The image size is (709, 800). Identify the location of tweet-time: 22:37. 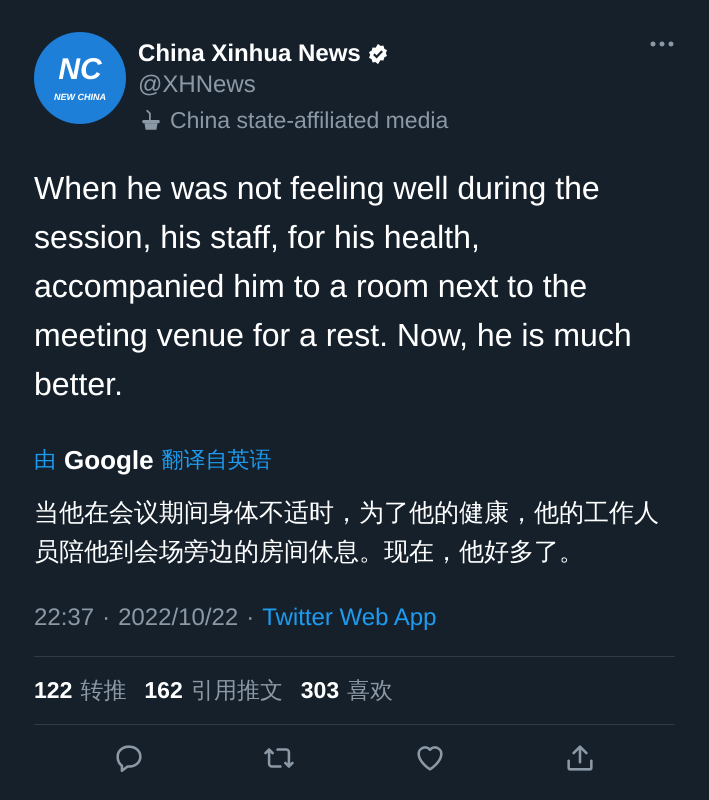
(64, 618).